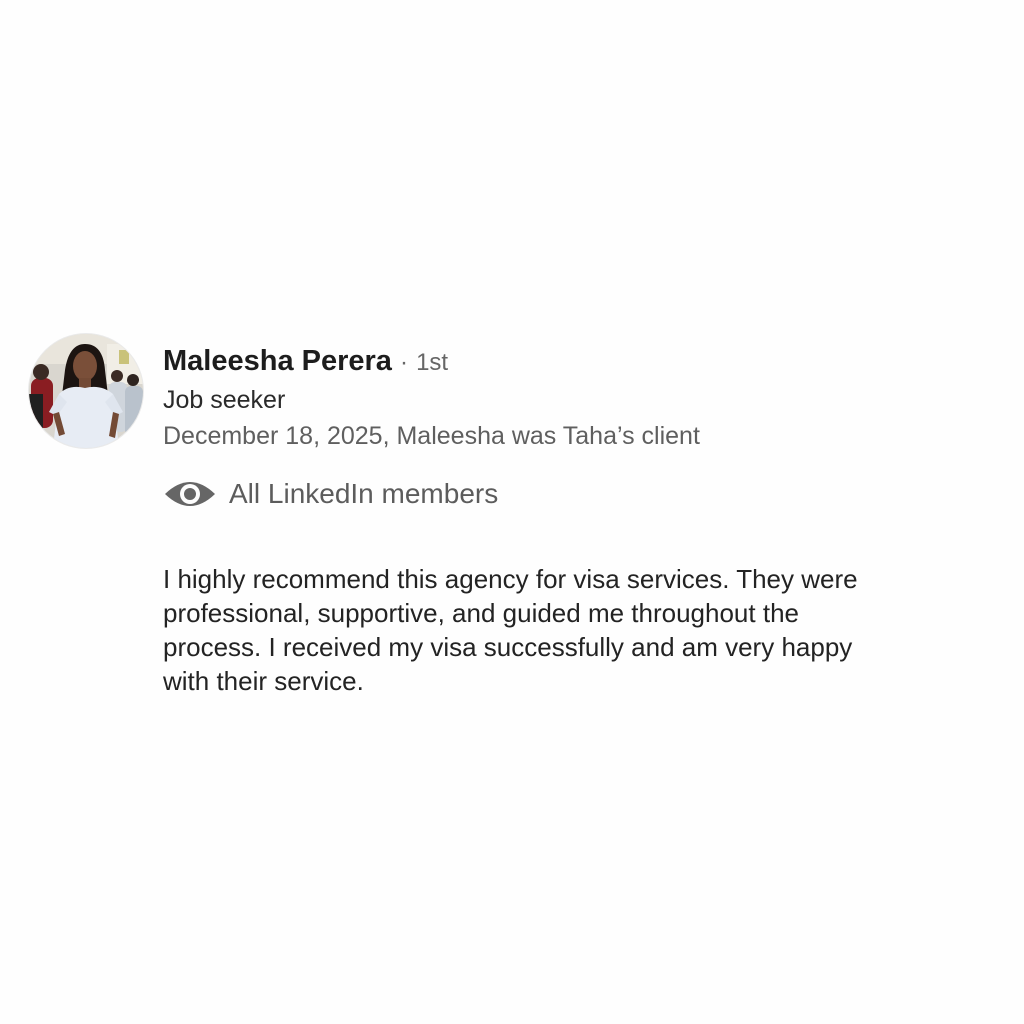 Image resolution: width=1024 pixels, height=1024 pixels. I want to click on connection-degree: 1st, so click(432, 362).